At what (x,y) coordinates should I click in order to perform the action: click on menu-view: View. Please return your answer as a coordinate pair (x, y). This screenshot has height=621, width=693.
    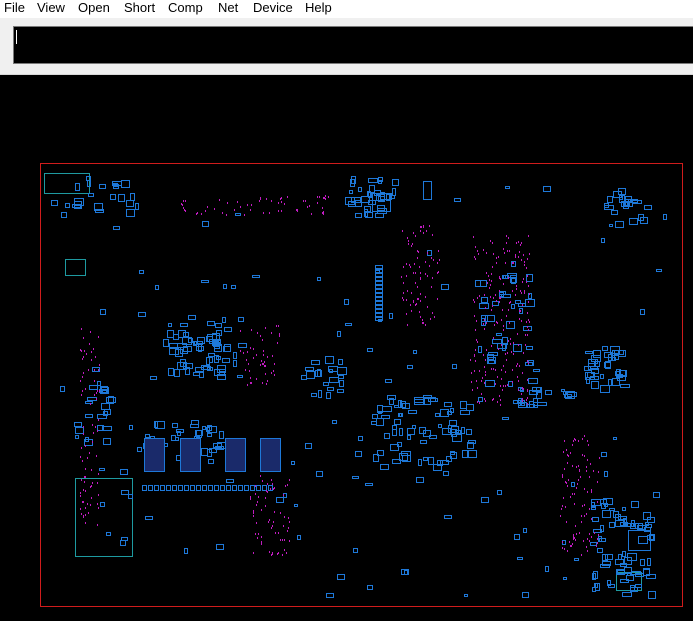
    Looking at the image, I should click on (51, 9).